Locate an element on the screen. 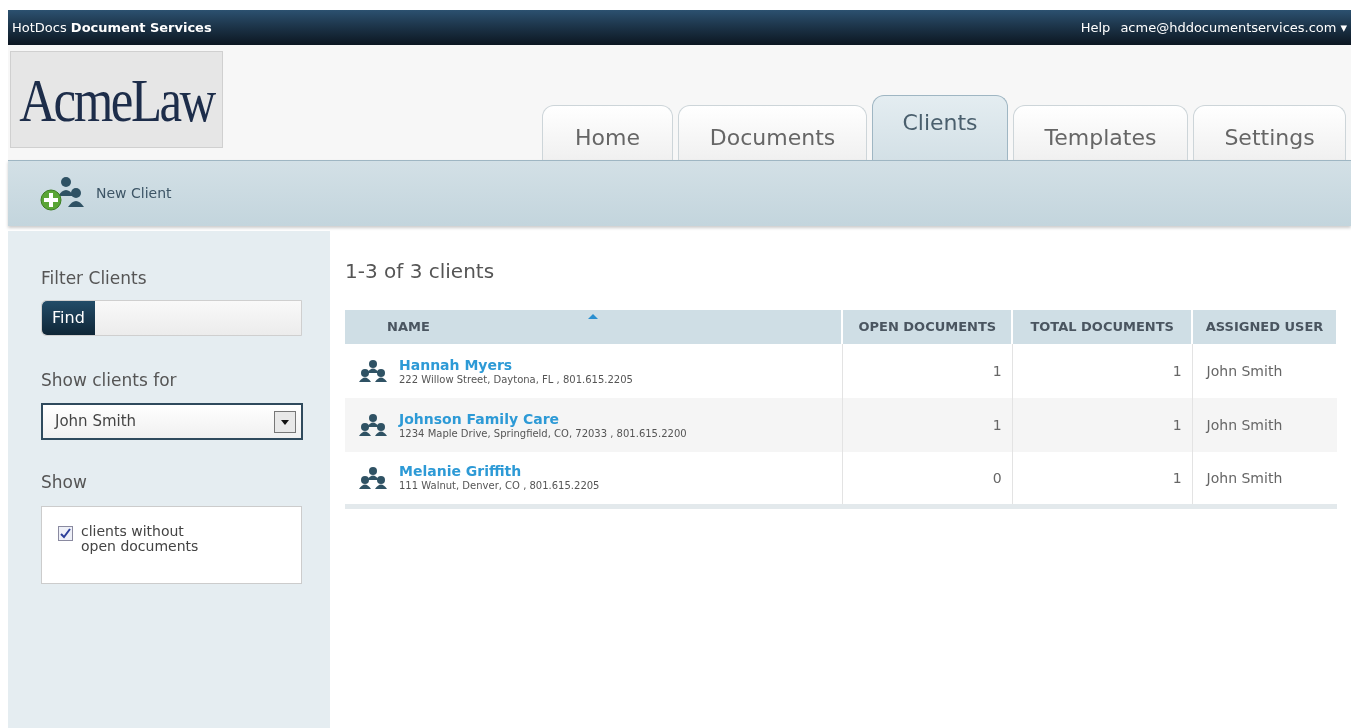 This screenshot has width=1351, height=728. checkbox-label: clients without open documents is located at coordinates (140, 538).